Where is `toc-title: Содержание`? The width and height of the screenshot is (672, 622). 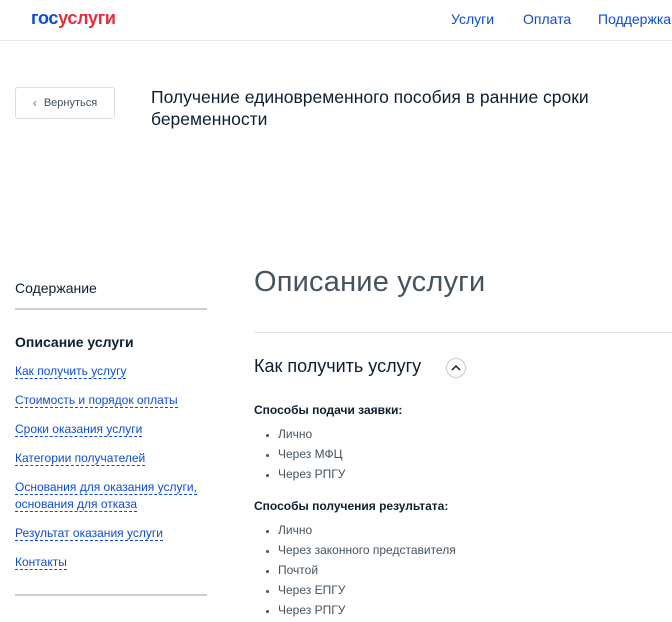 toc-title: Содержание is located at coordinates (56, 288).